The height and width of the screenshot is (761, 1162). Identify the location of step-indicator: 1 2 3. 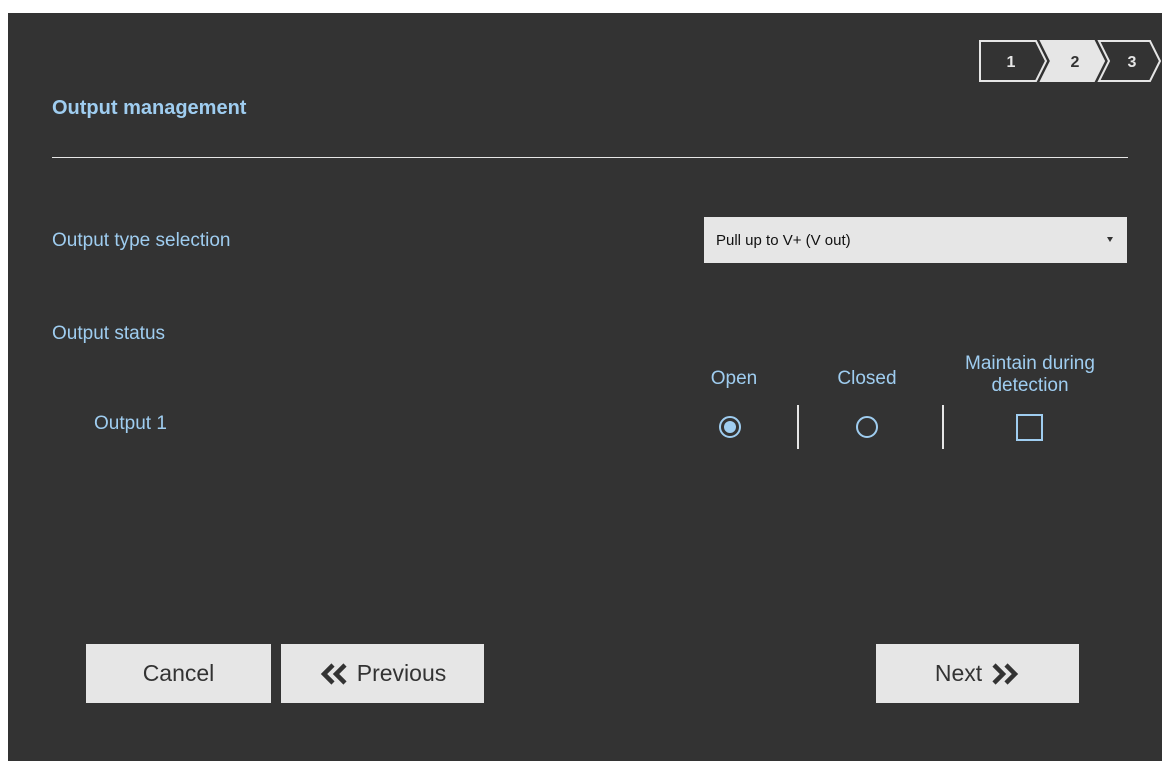
(1070, 61).